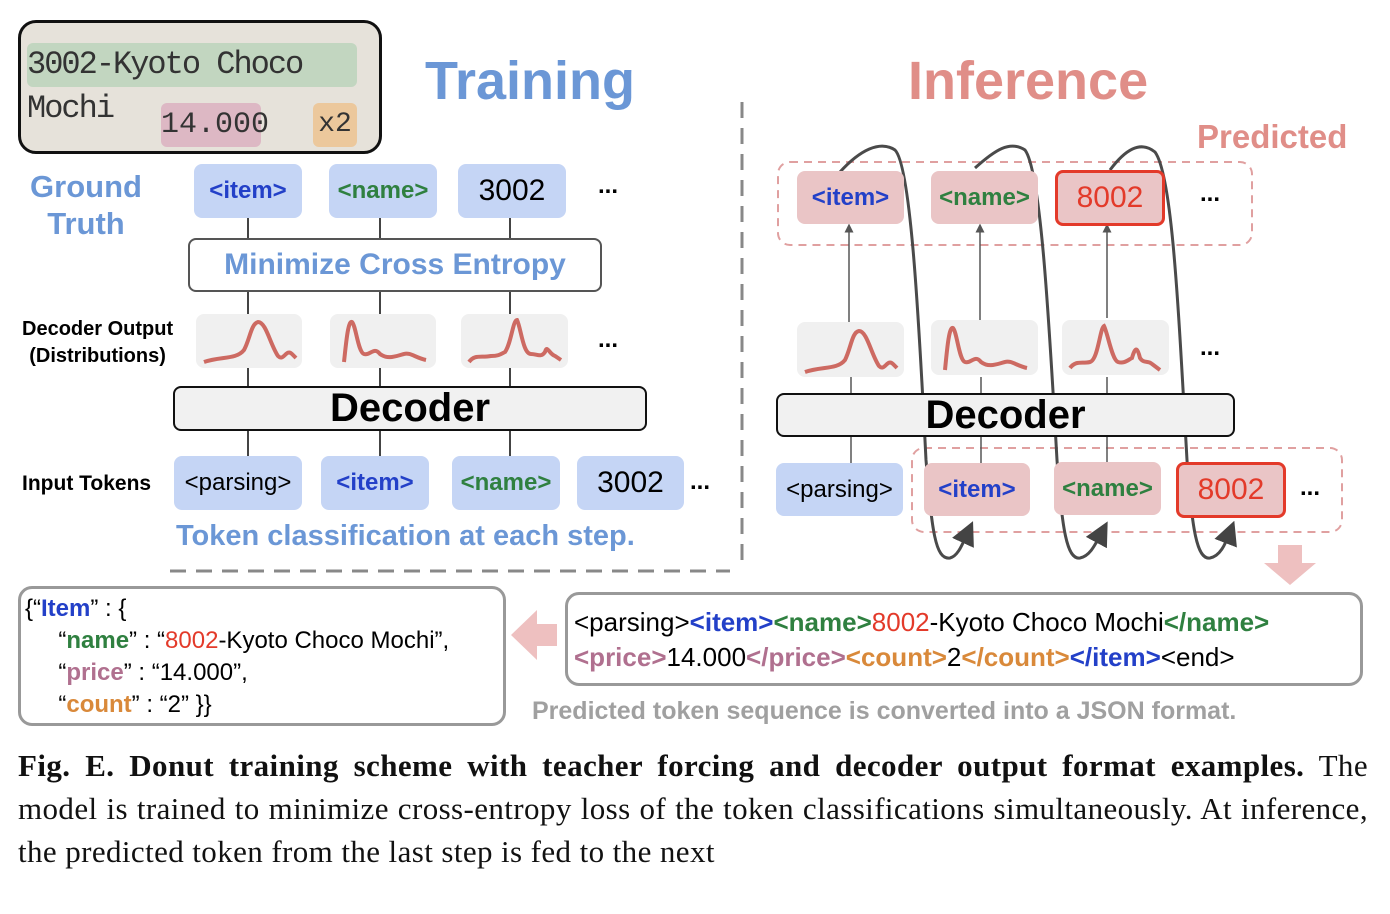  I want to click on text-segment: -Kyoto Choco Mochi, so click(1046, 622).